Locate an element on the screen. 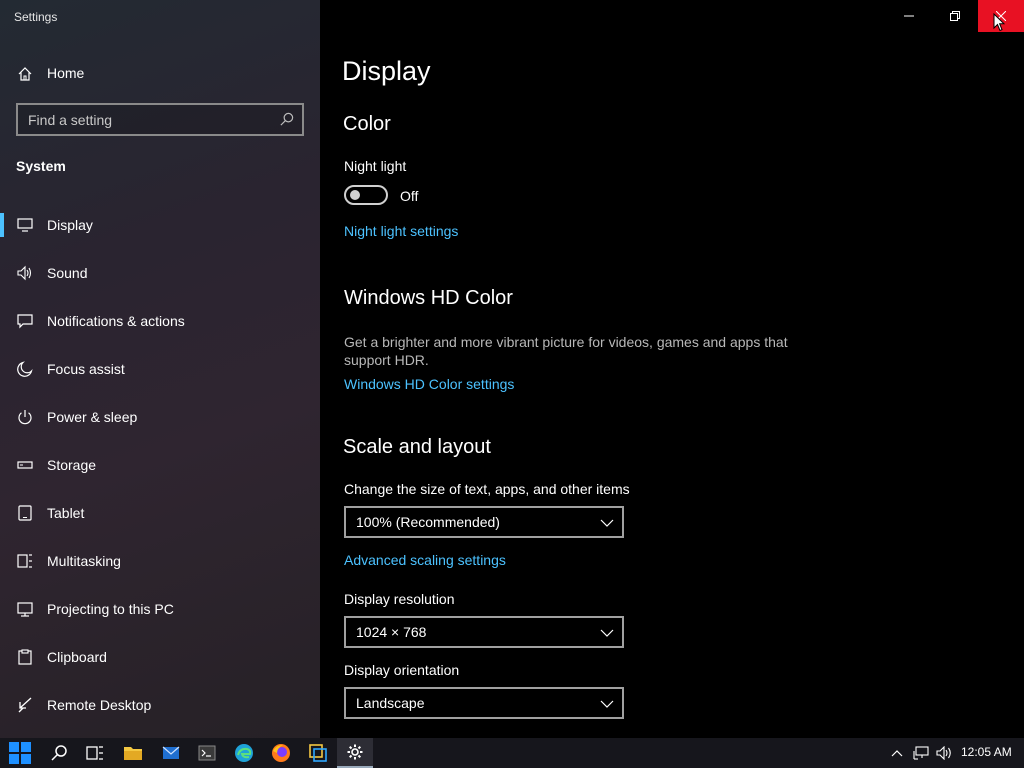 Image resolution: width=1024 pixels, height=768 pixels. app-button is located at coordinates (318, 753).